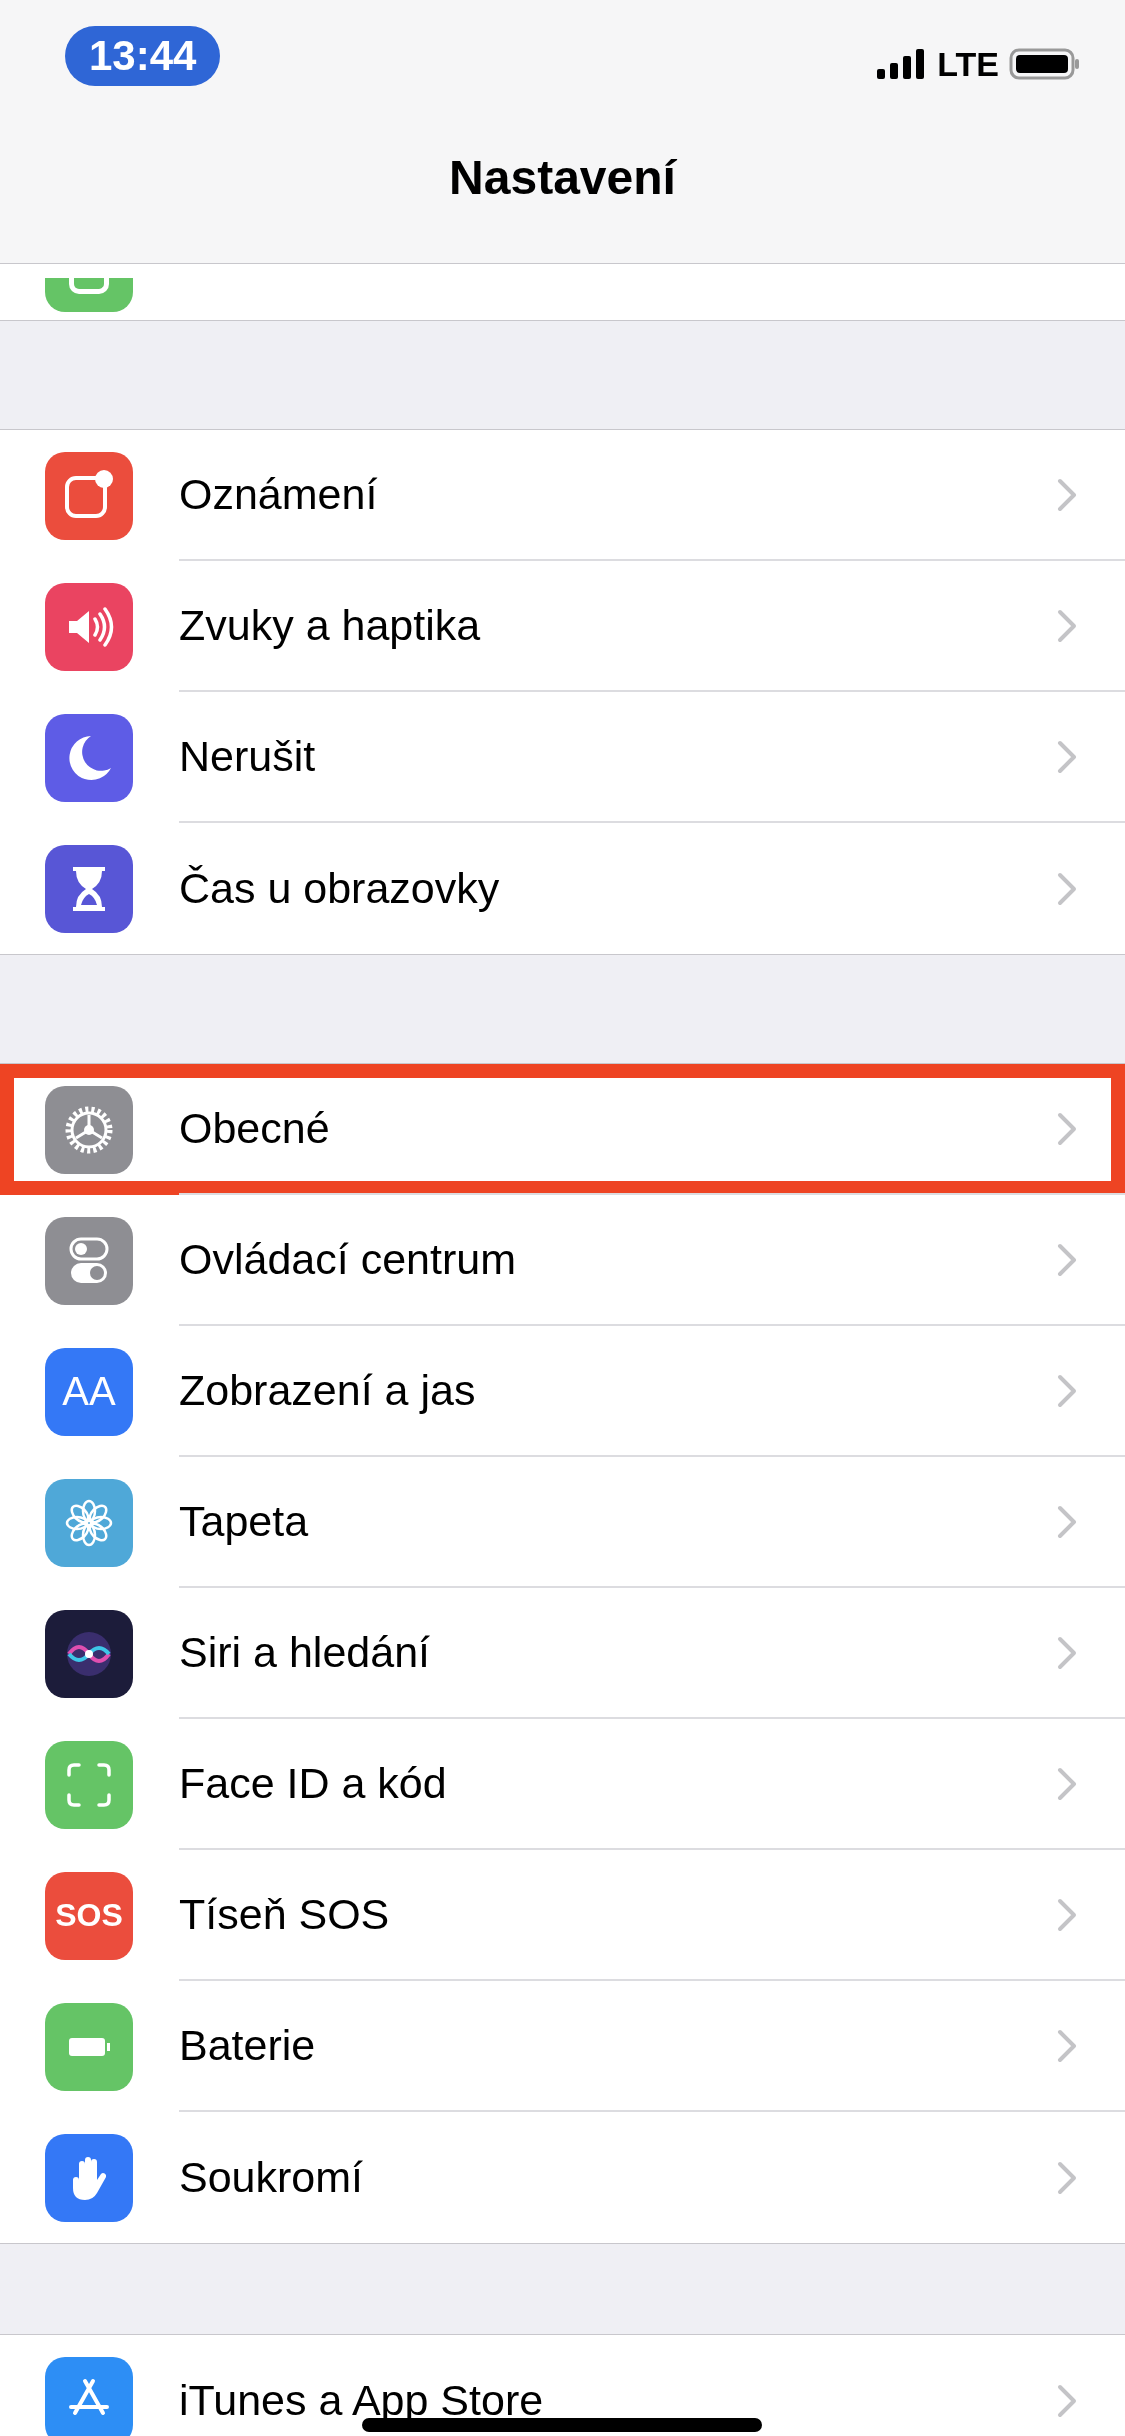  What do you see at coordinates (271, 2177) in the screenshot?
I see `item-label: Soukromí` at bounding box center [271, 2177].